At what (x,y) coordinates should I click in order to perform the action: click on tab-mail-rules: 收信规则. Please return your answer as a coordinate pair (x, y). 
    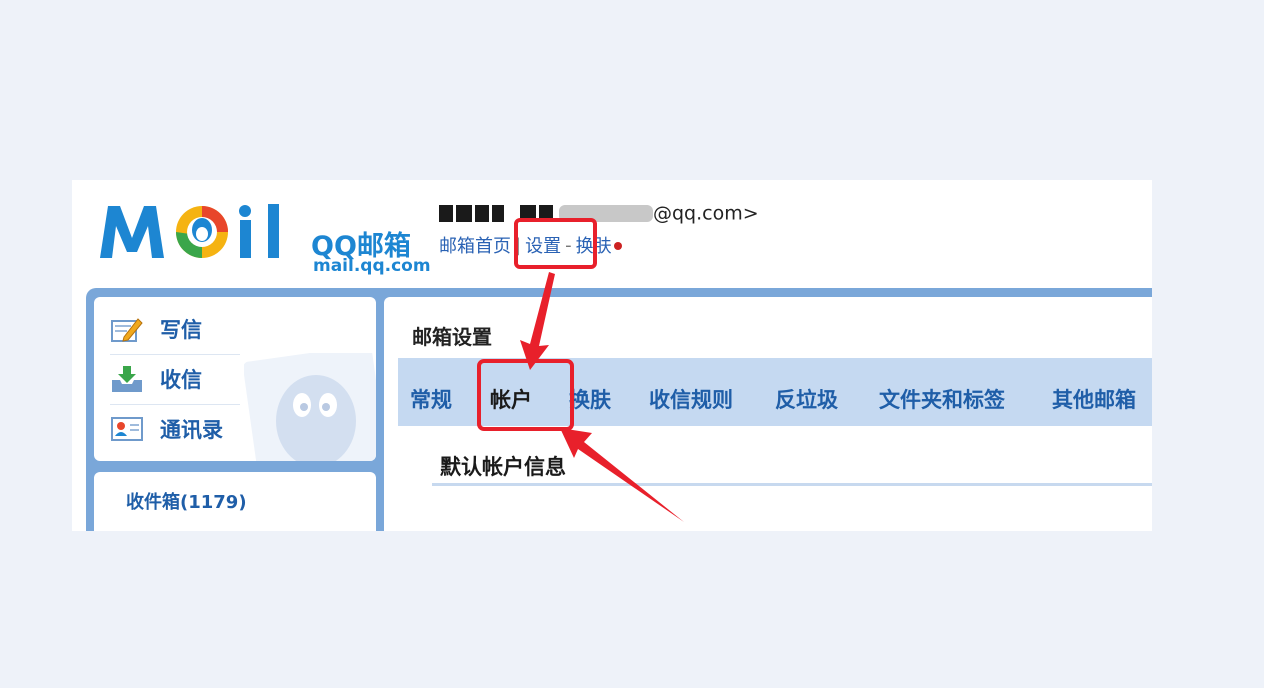
    Looking at the image, I should click on (691, 399).